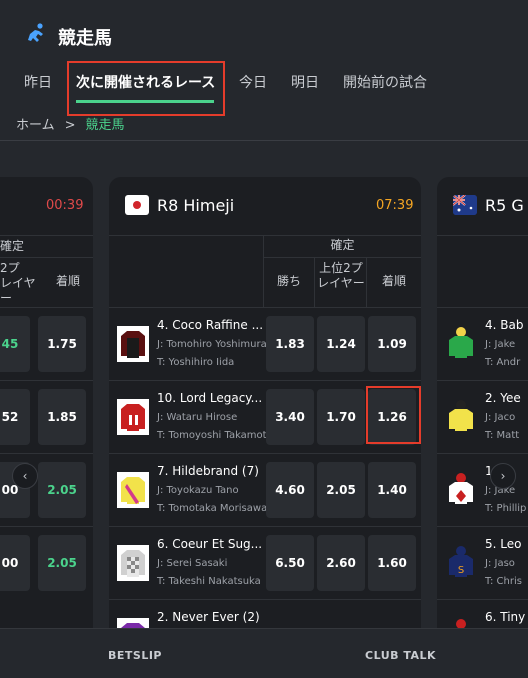 Image resolution: width=528 pixels, height=678 pixels. Describe the element at coordinates (504, 325) in the screenshot. I see `horse-name: 4. Bab` at that location.